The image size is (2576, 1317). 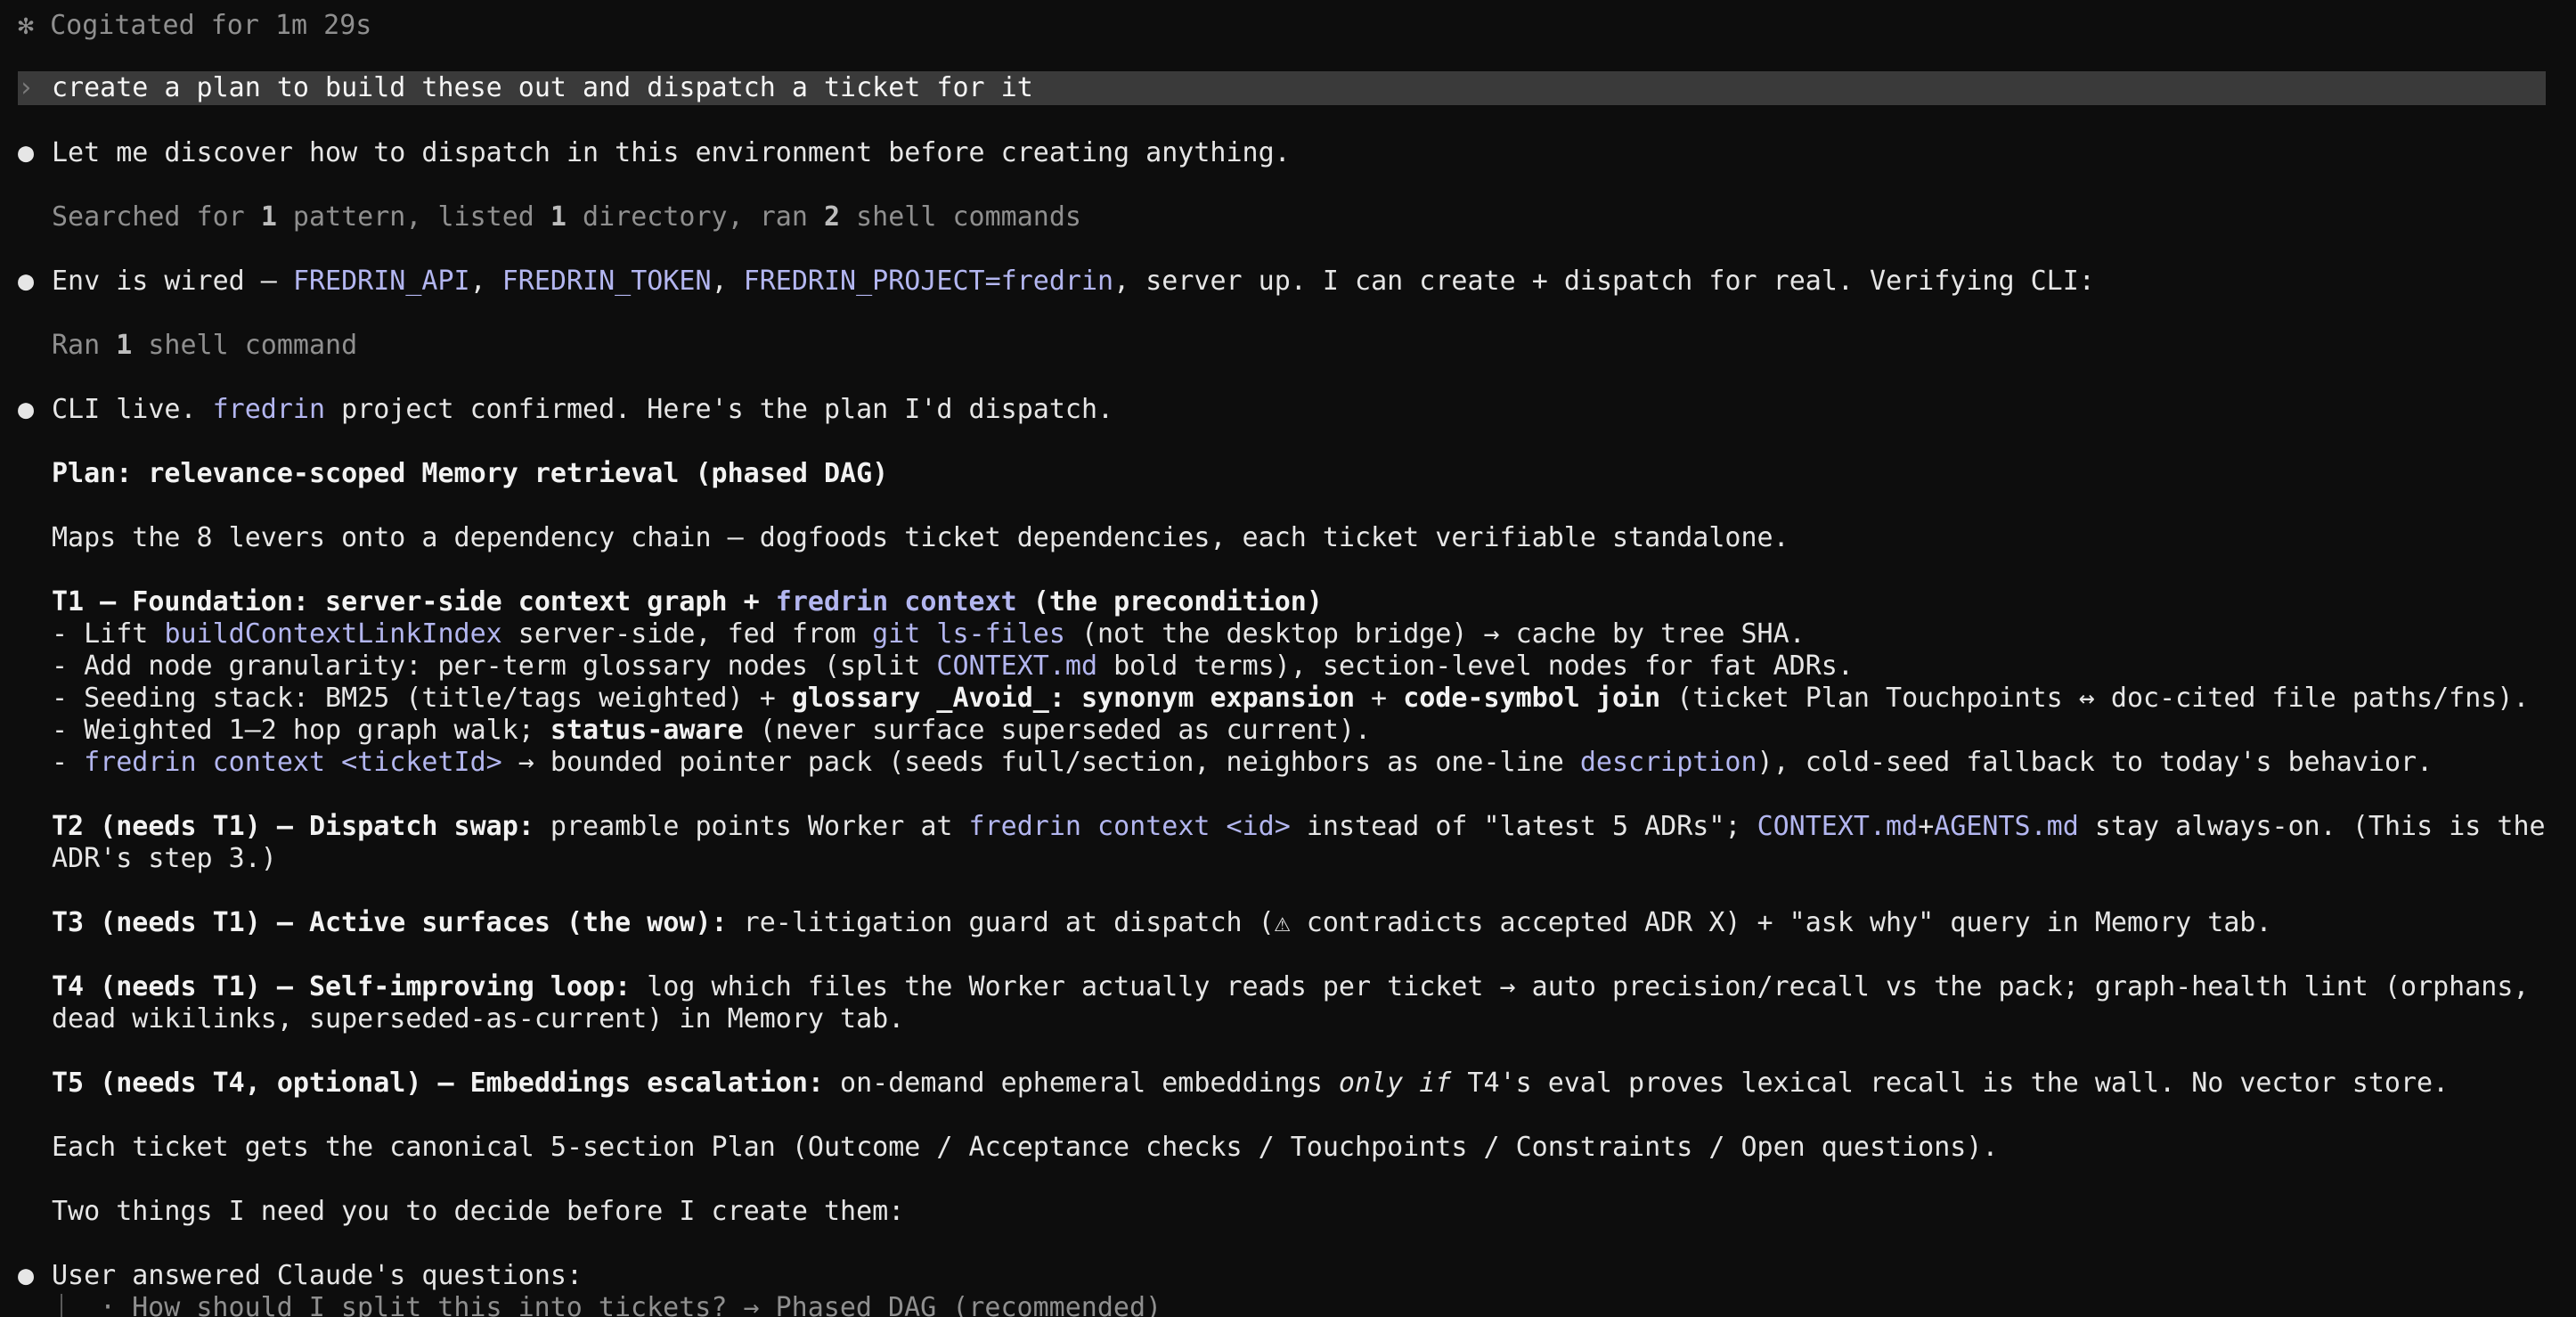 I want to click on item-text: - Weighted 1–2 hop graph walk;, so click(x=301, y=731).